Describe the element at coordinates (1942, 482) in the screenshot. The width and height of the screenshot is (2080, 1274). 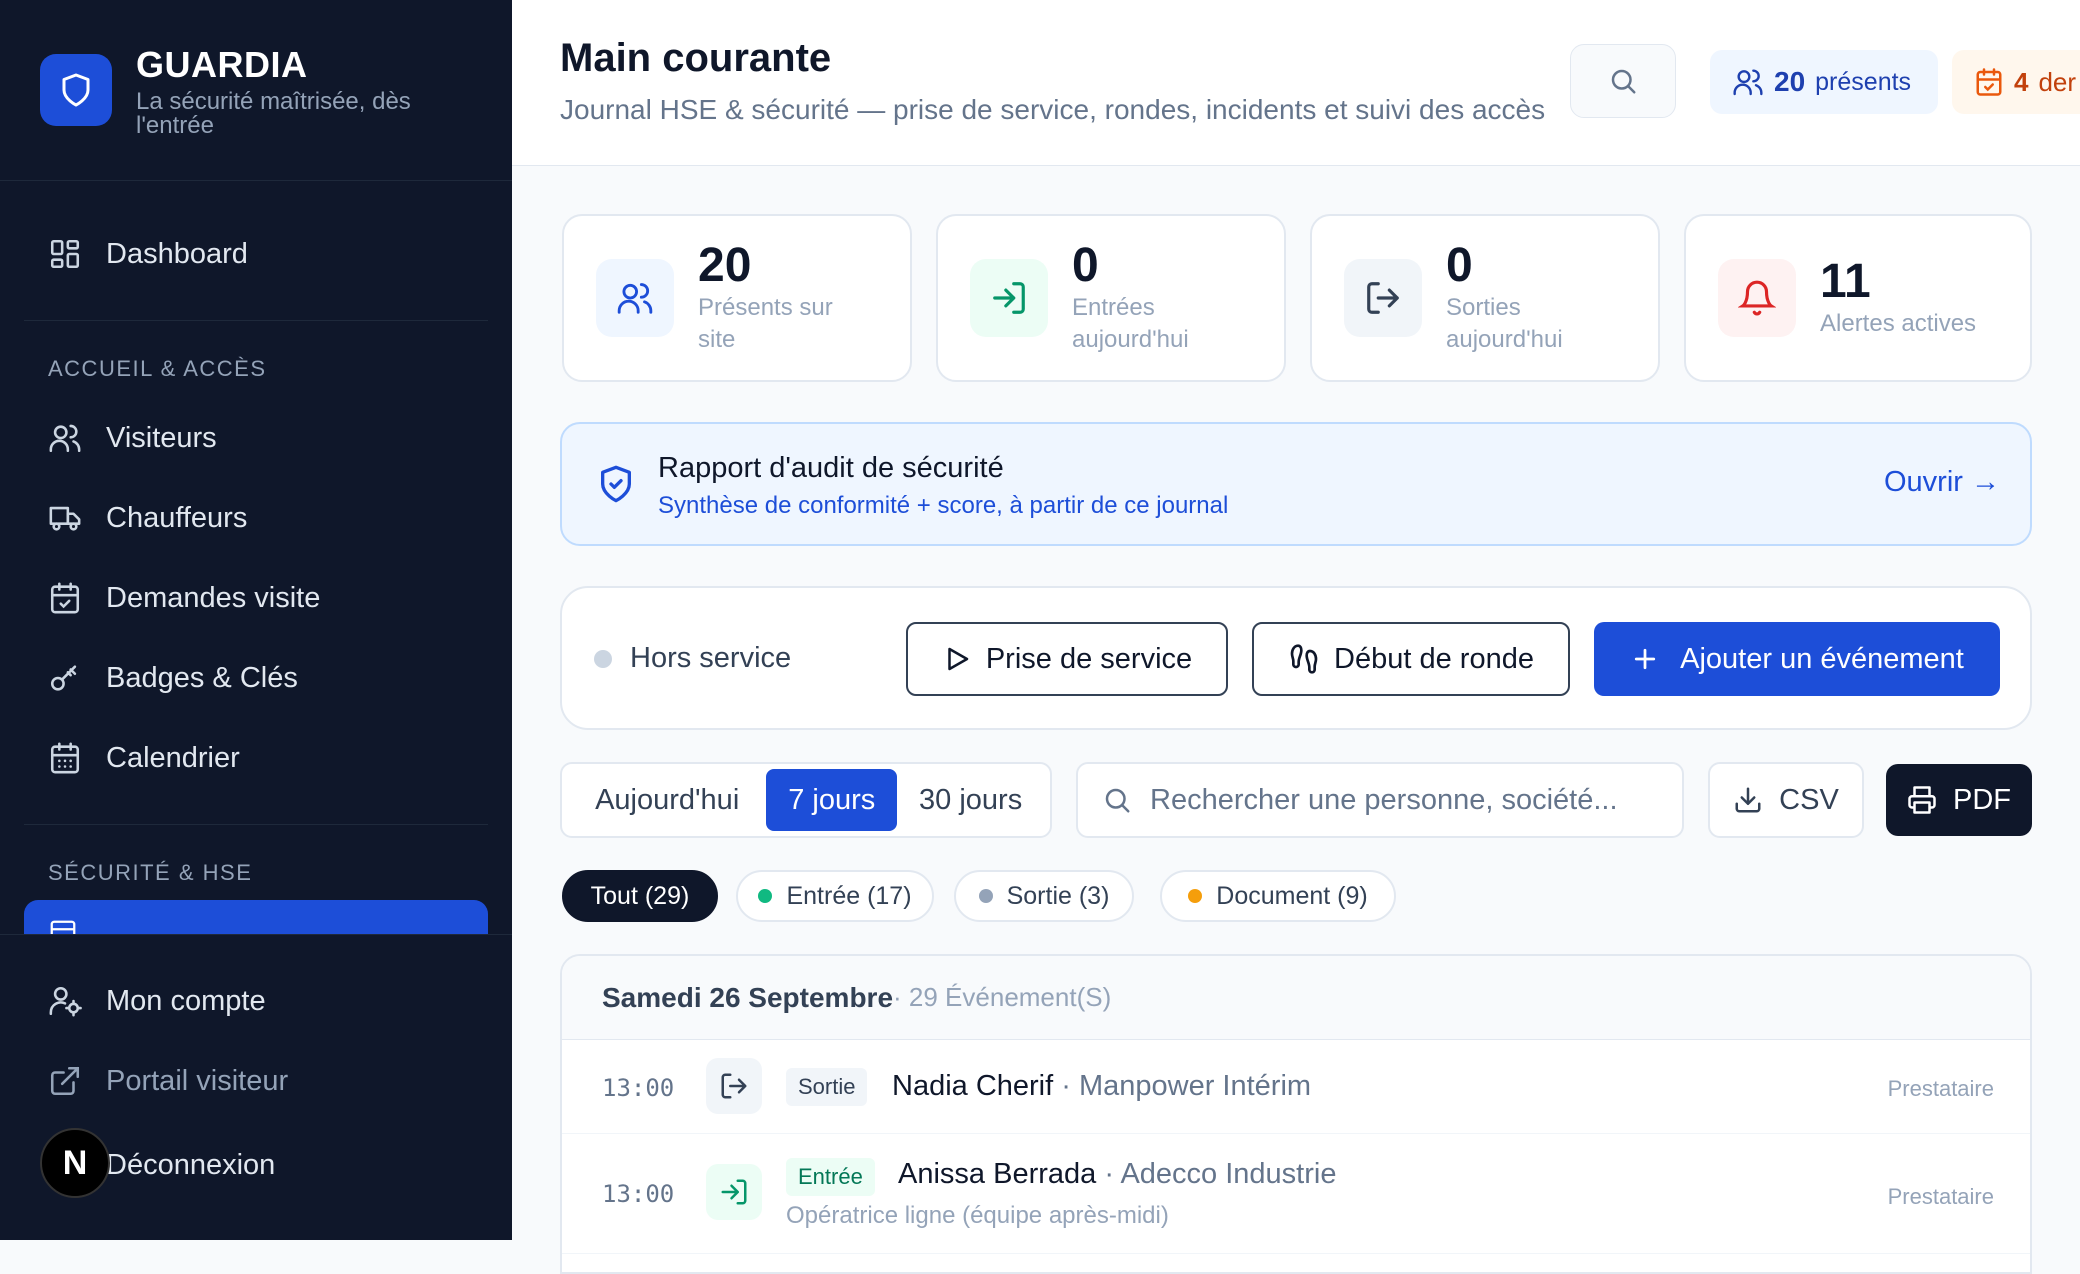
I see `audit-open-link: Ouvrir →` at that location.